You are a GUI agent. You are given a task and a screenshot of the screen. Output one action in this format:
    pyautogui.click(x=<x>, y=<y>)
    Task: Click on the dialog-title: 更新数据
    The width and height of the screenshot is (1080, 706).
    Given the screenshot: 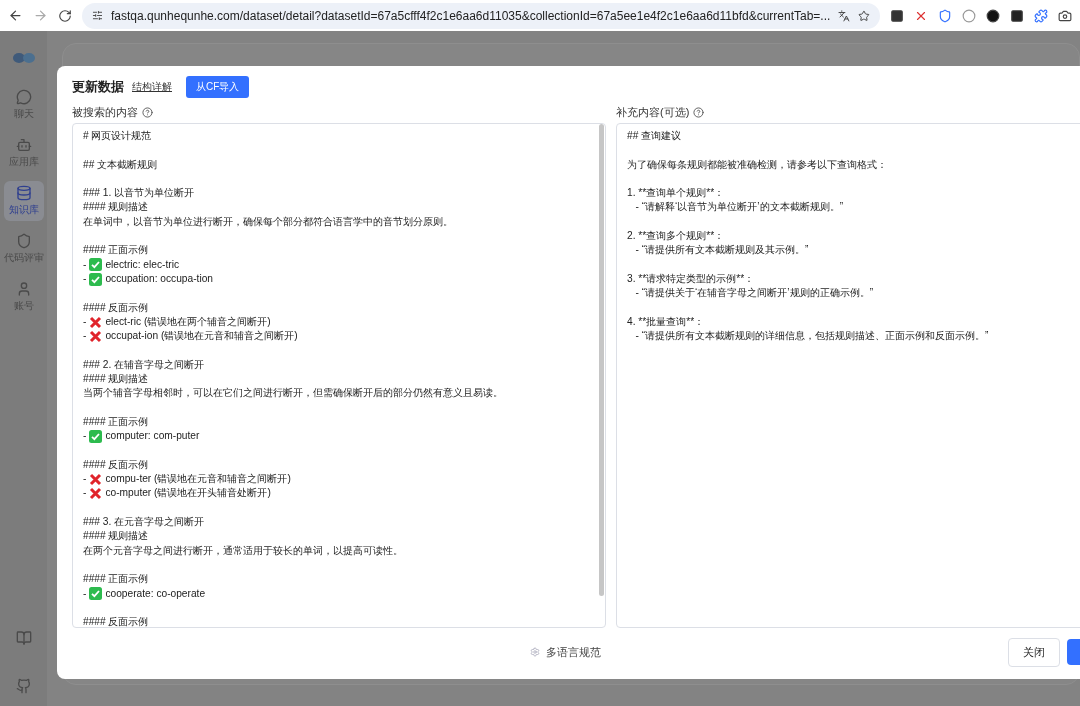 What is the action you would take?
    pyautogui.click(x=98, y=87)
    